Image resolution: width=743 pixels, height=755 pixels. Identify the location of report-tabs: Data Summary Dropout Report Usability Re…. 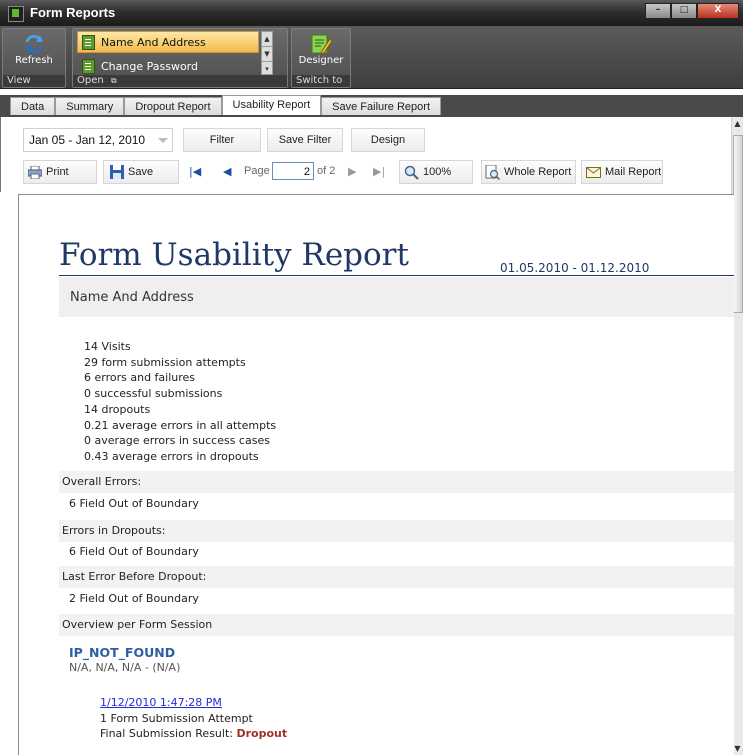
(371, 106).